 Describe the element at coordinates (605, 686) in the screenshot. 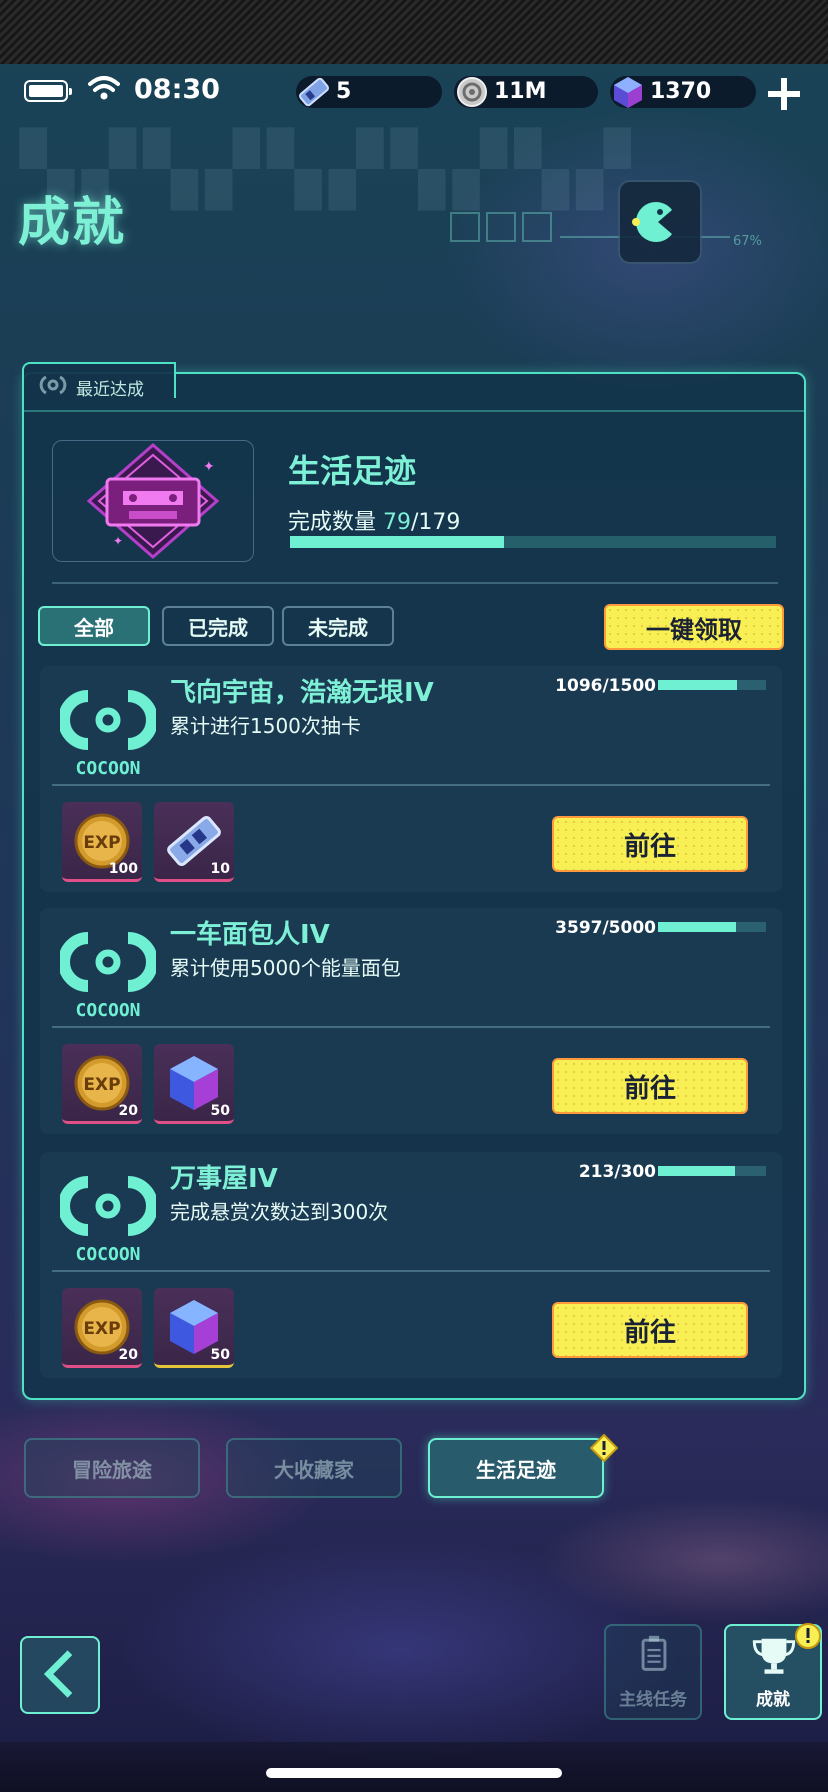

I see `task-progress-text: 1096/1500` at that location.